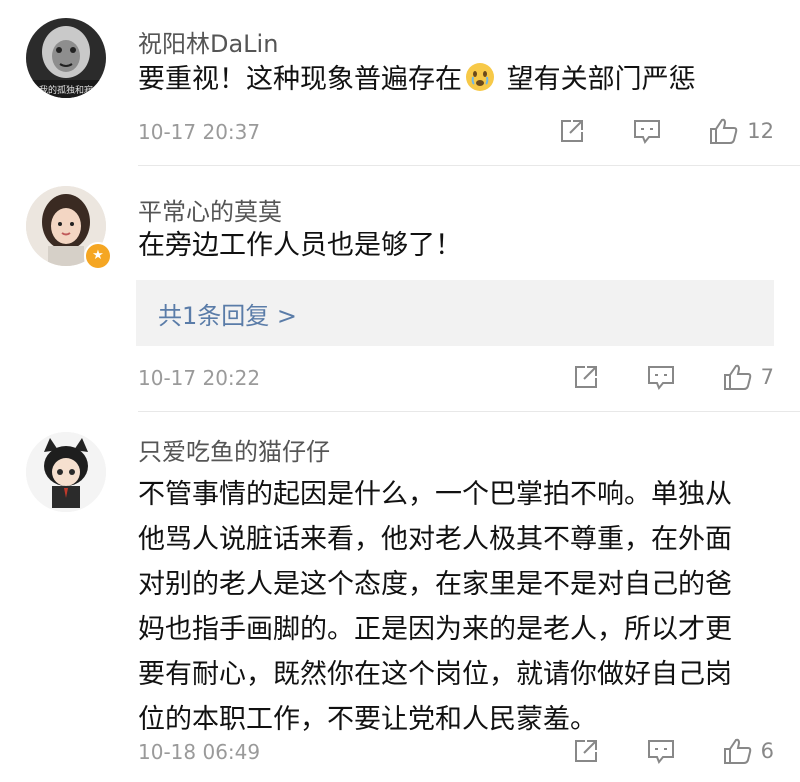  I want to click on comment-line: 要有耐心，既然你在这个岗位，就请你做好自己岗, so click(435, 674).